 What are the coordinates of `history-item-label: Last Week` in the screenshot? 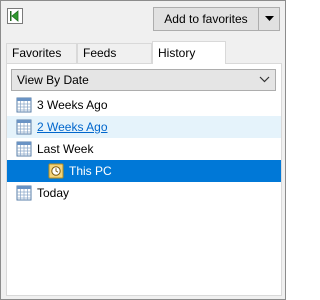 It's located at (65, 149).